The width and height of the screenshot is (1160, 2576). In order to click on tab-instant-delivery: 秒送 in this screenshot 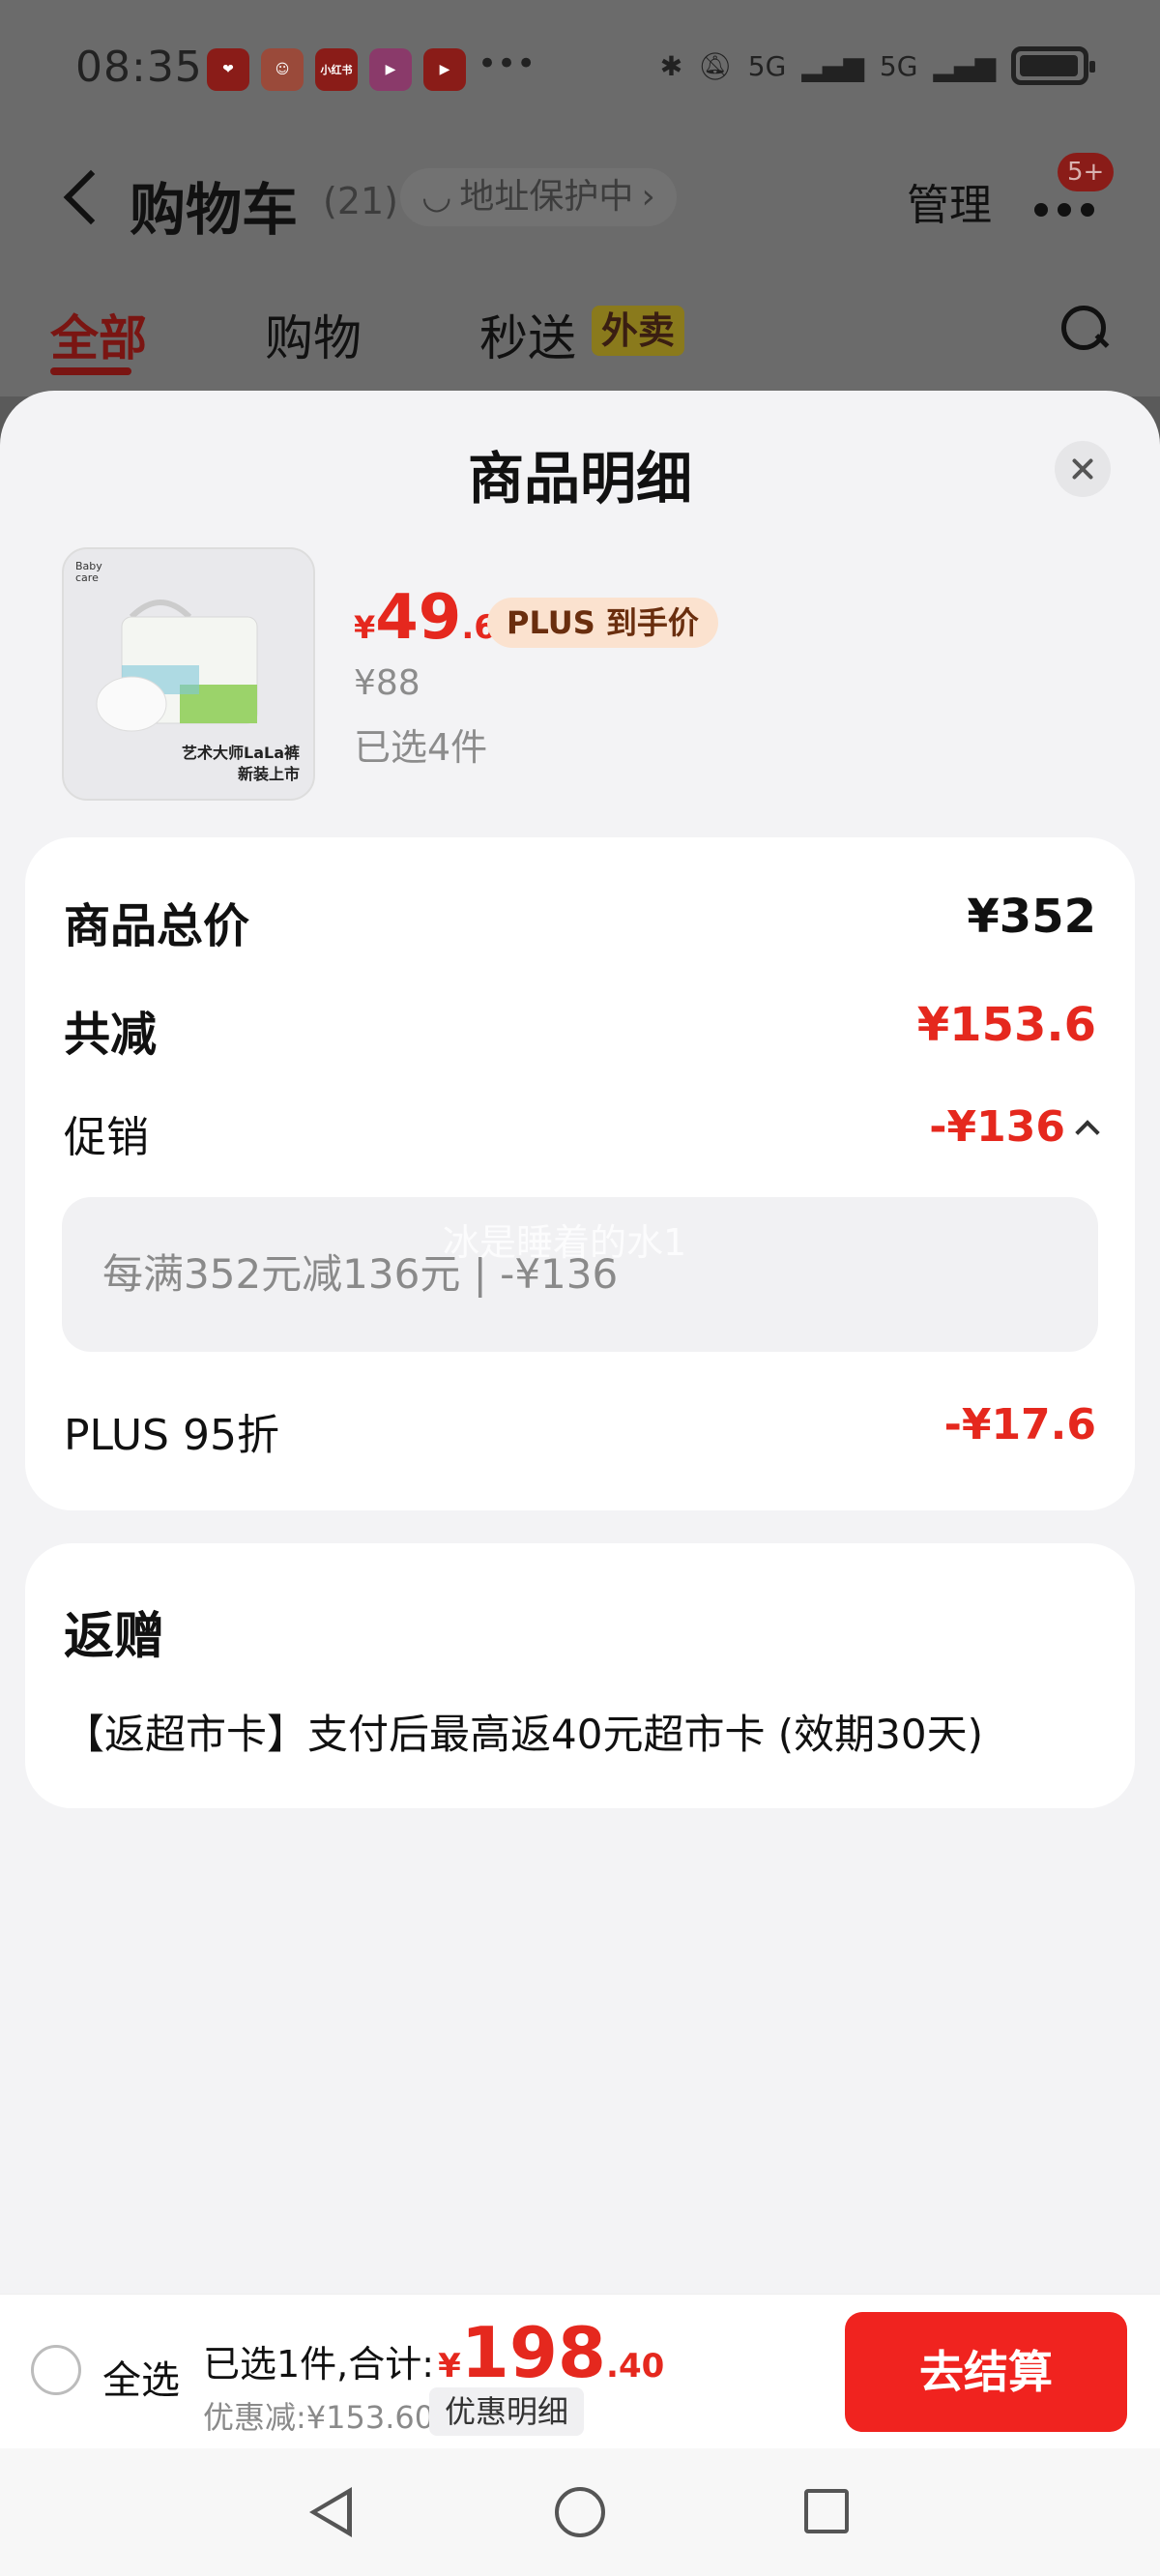, I will do `click(527, 334)`.